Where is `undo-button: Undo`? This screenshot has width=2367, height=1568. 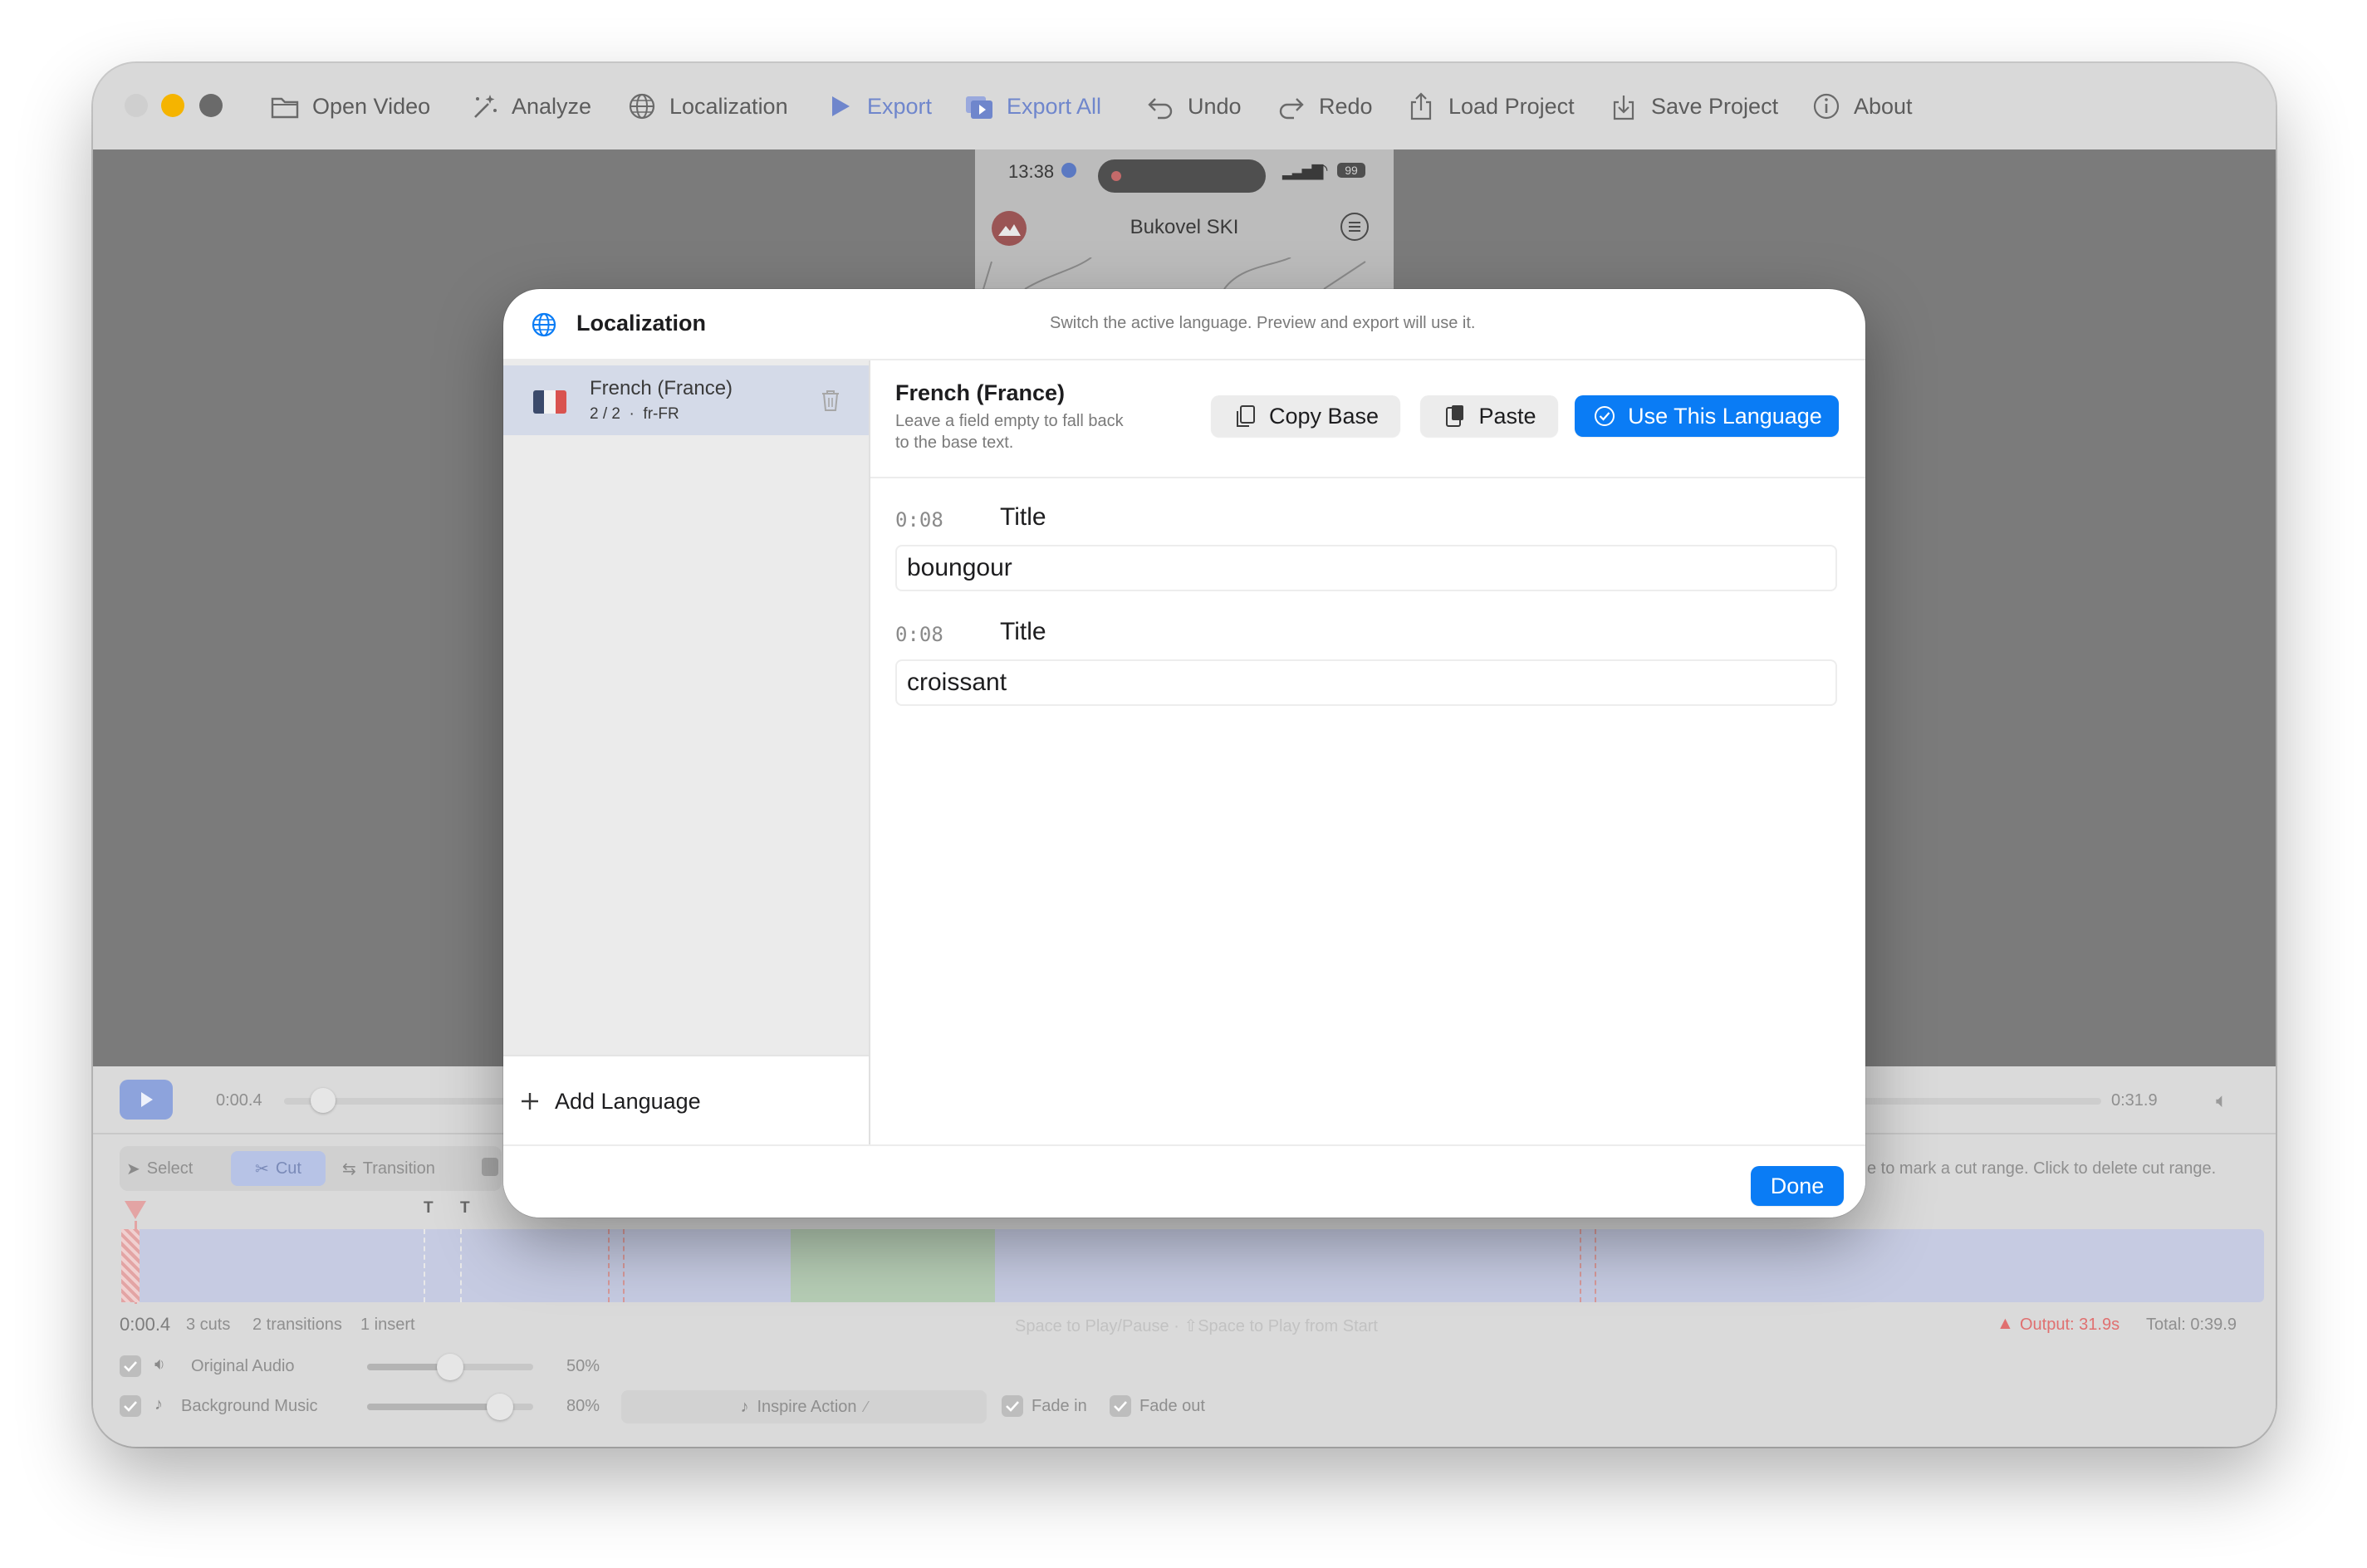 undo-button: Undo is located at coordinates (1193, 106).